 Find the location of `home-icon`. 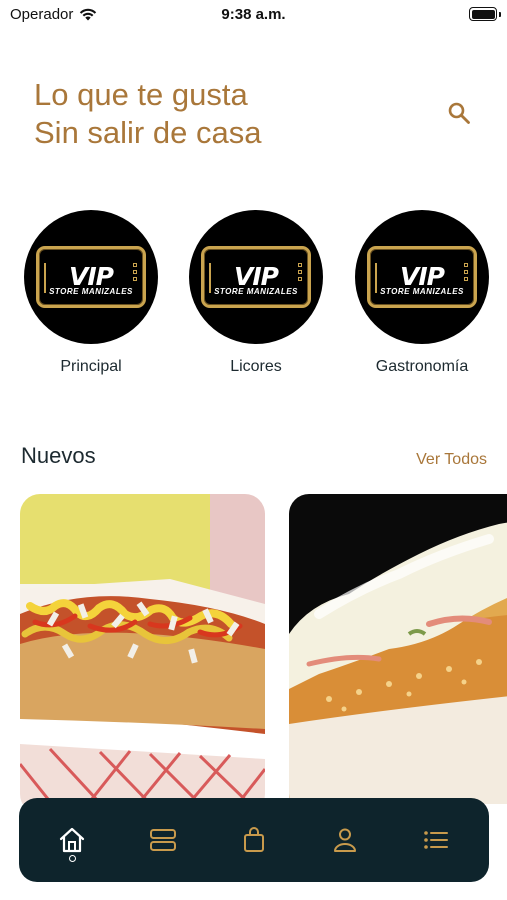

home-icon is located at coordinates (72, 840).